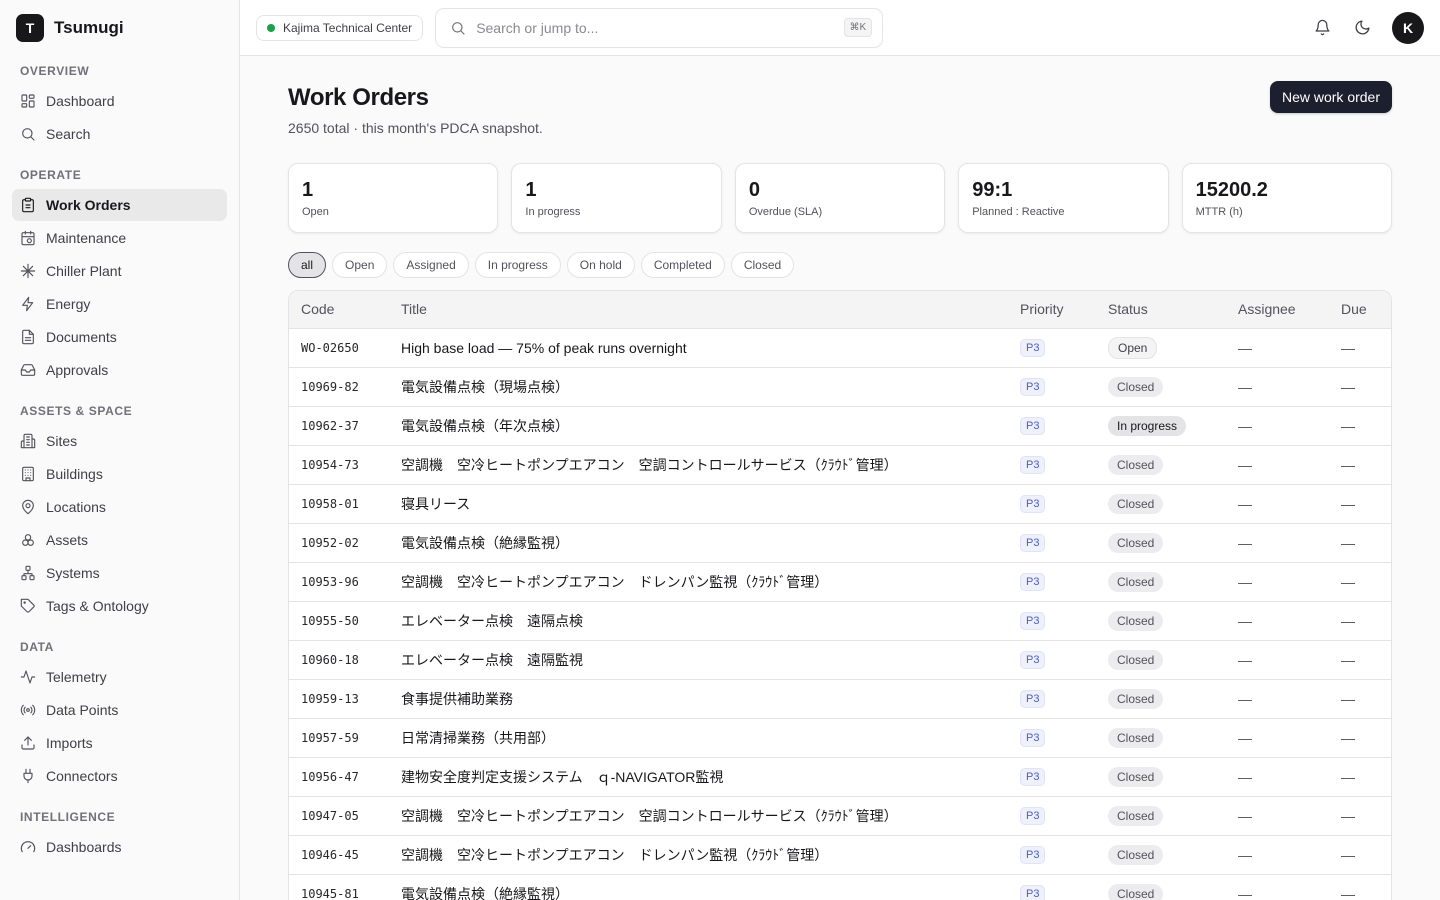 The image size is (1440, 900). I want to click on cell-title: 食事提供補助業務, so click(698, 699).